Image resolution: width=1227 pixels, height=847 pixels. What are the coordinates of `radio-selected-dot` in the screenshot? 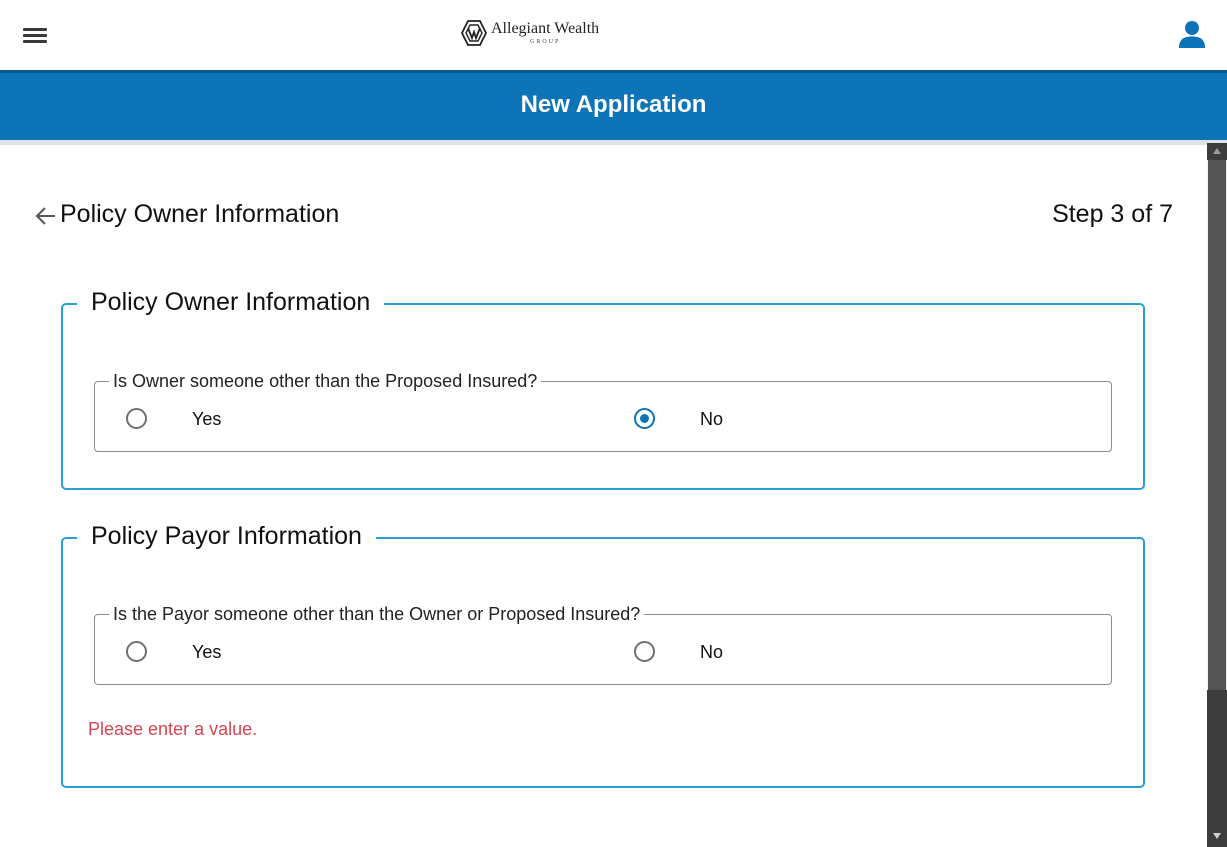 It's located at (644, 418).